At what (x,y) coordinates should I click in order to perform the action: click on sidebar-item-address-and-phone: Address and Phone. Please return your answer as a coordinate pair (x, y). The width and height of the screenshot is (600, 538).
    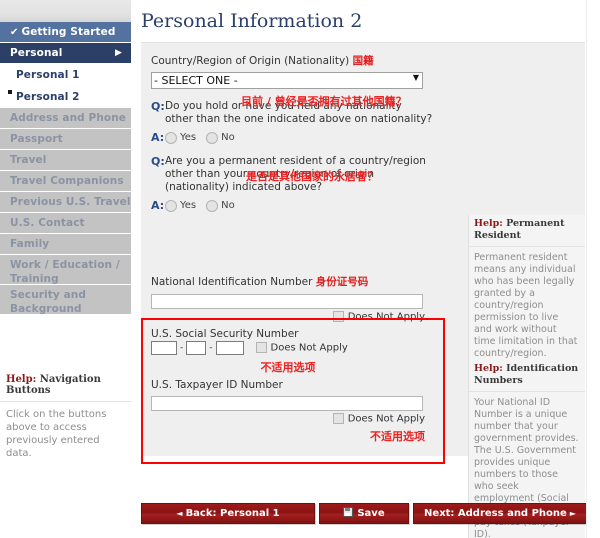
    Looking at the image, I should click on (65, 118).